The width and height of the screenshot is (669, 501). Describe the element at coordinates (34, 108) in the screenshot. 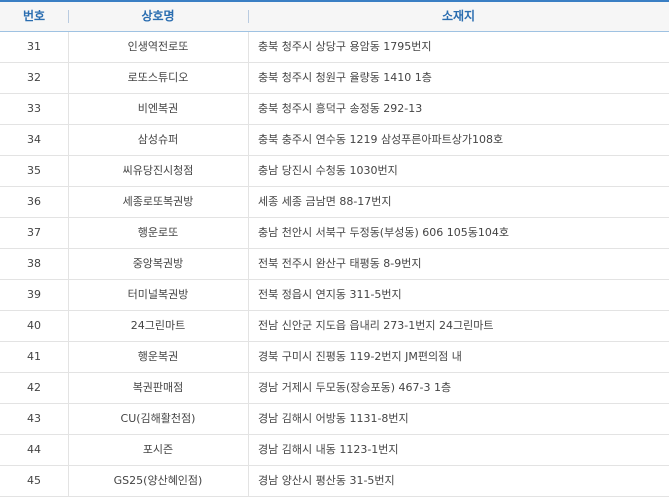

I see `row-number: 33` at that location.